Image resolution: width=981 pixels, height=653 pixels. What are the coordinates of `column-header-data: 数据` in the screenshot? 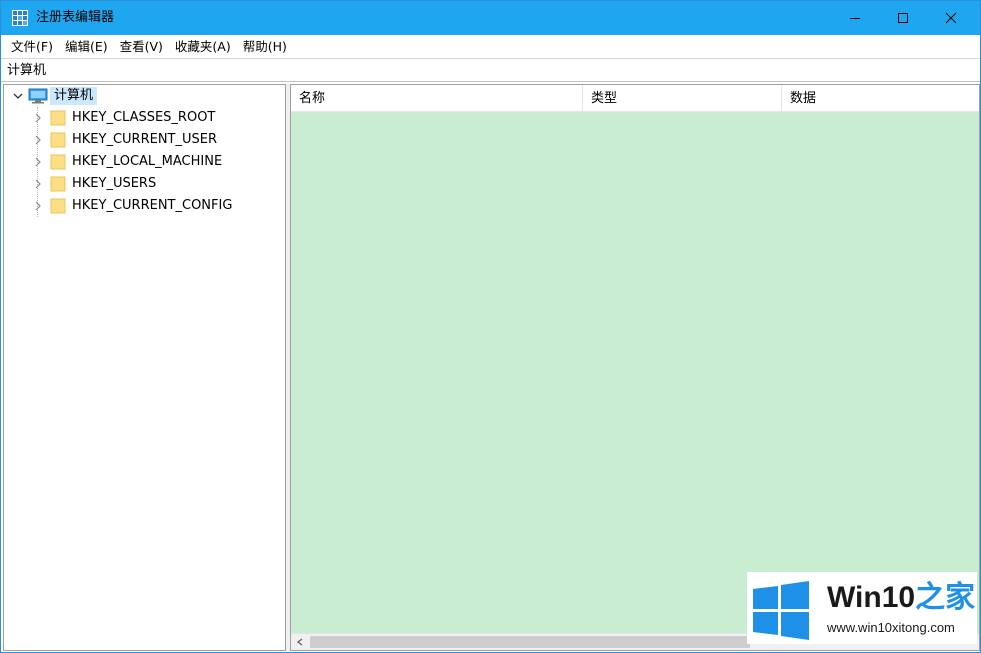 It's located at (880, 98).